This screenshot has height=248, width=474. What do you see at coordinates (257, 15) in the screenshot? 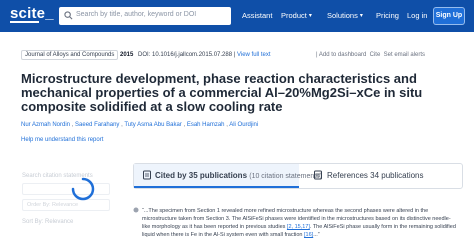
I see `nav-assistant: Assistant` at bounding box center [257, 15].